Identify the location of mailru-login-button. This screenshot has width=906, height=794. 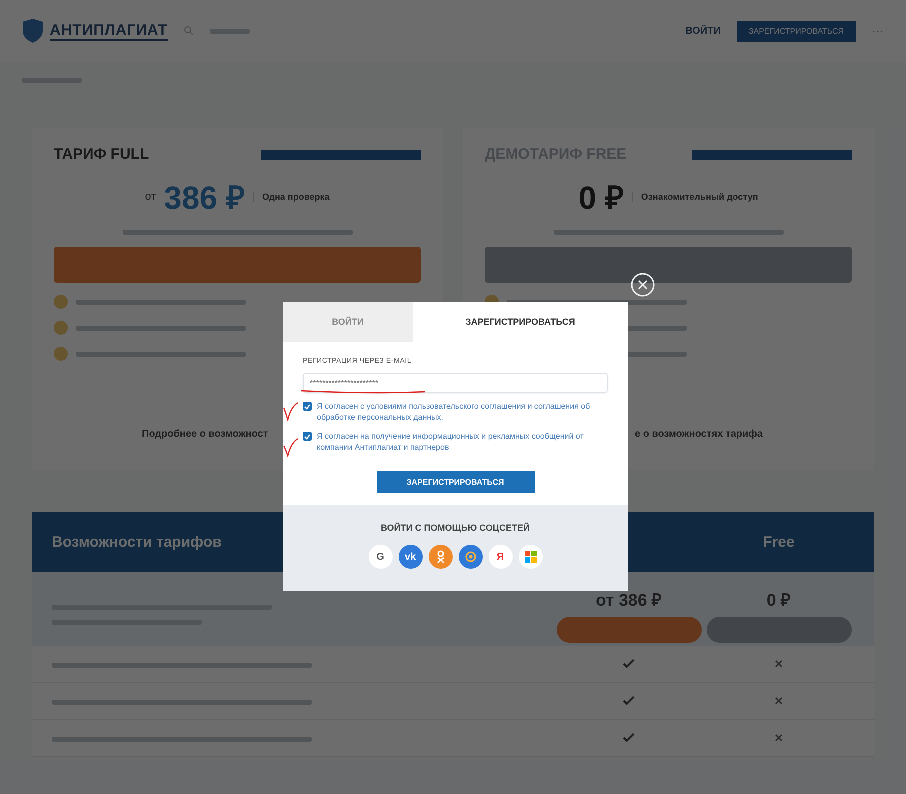
(470, 557).